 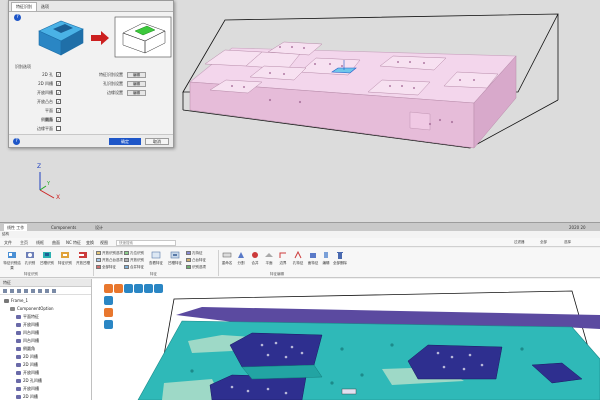 I want to click on tool-edit: 编辑, so click(x=326, y=258).